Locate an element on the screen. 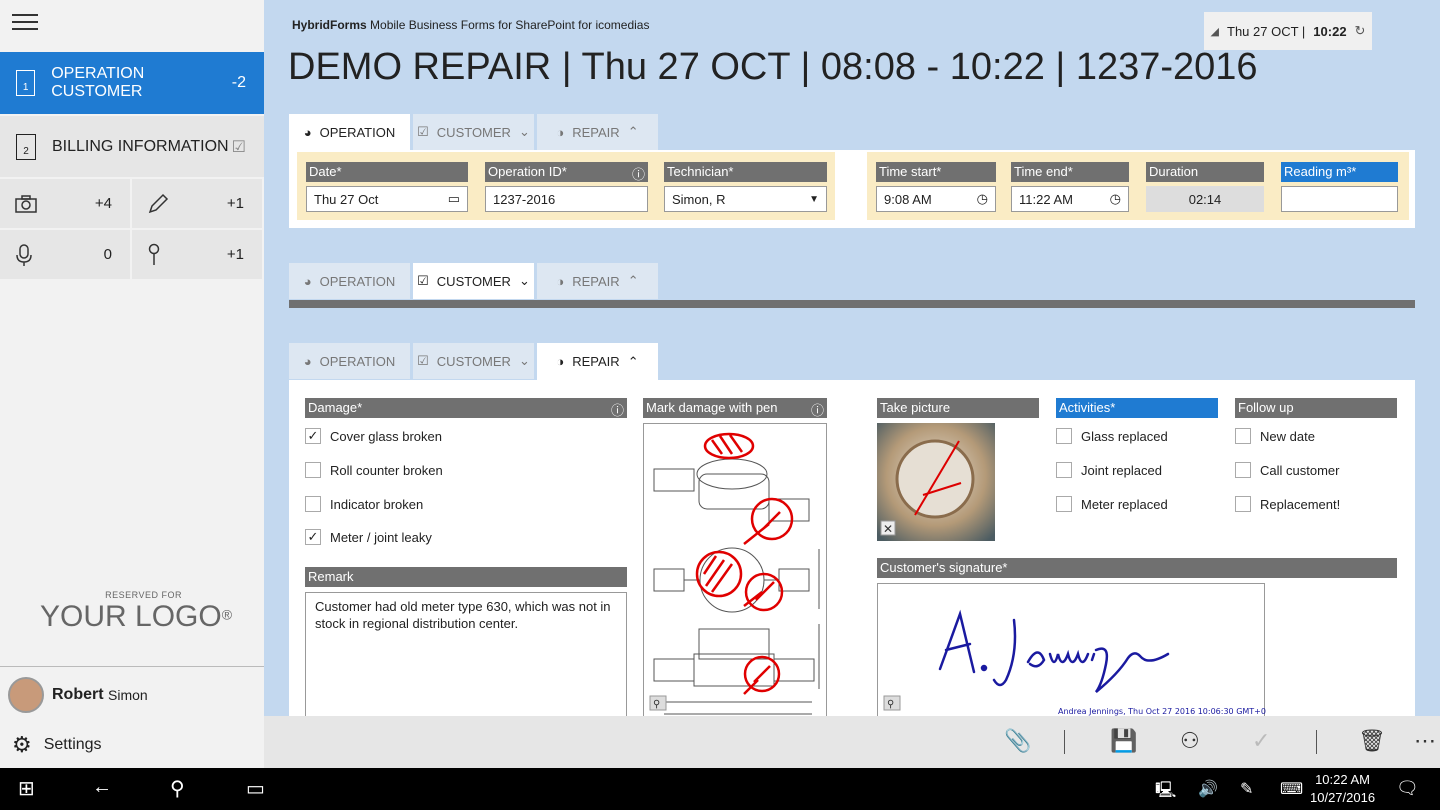 The width and height of the screenshot is (1440, 810). label-text: Customer's signature* is located at coordinates (944, 567).